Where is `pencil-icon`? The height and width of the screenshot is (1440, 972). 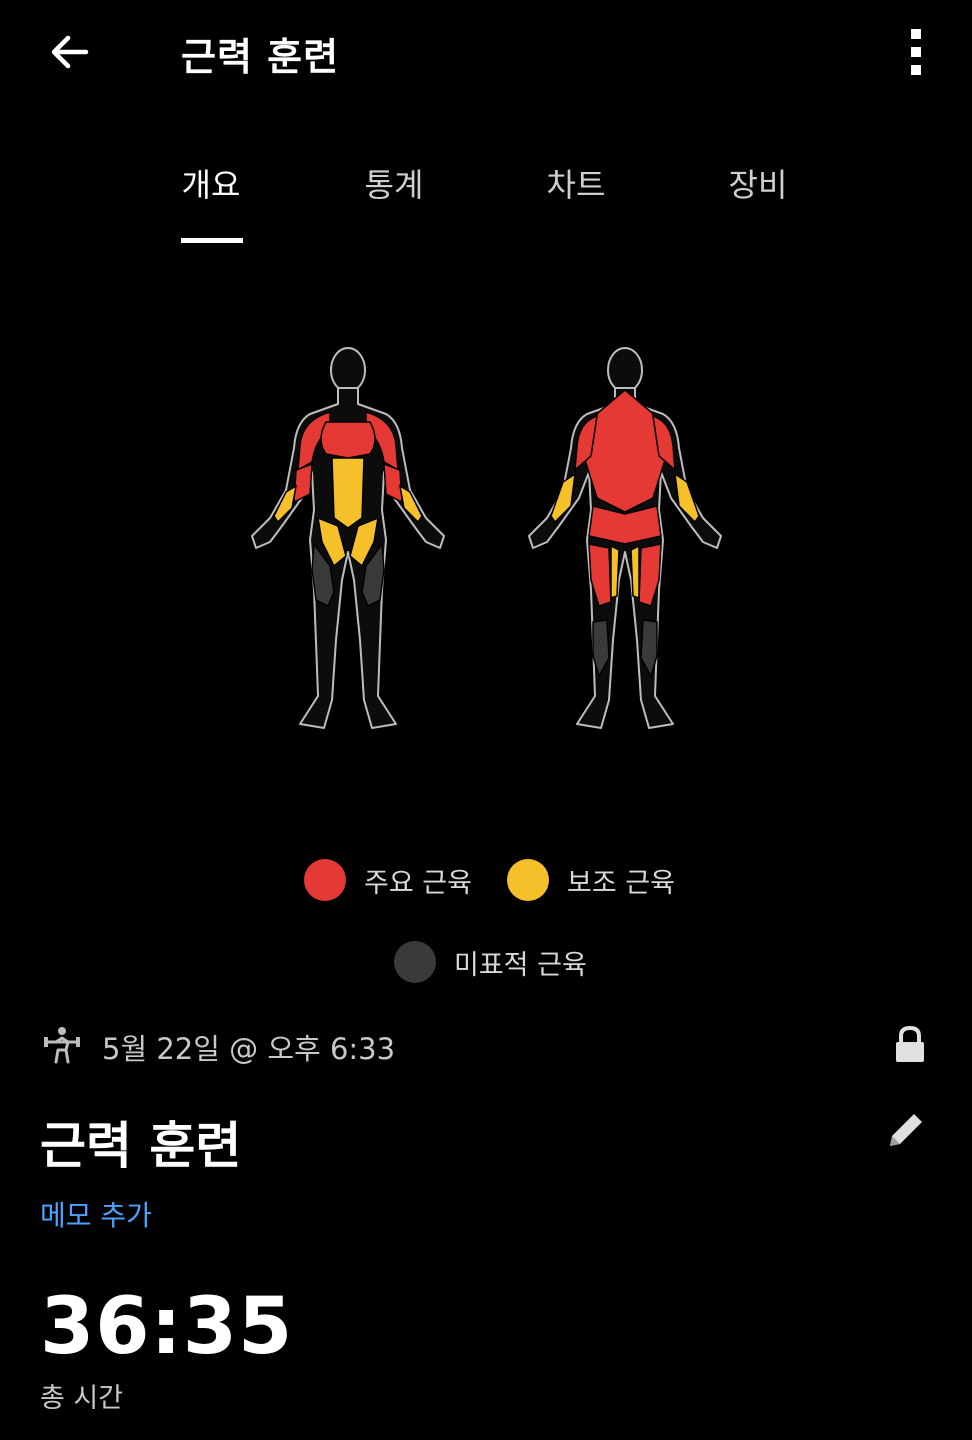 pencil-icon is located at coordinates (906, 1130).